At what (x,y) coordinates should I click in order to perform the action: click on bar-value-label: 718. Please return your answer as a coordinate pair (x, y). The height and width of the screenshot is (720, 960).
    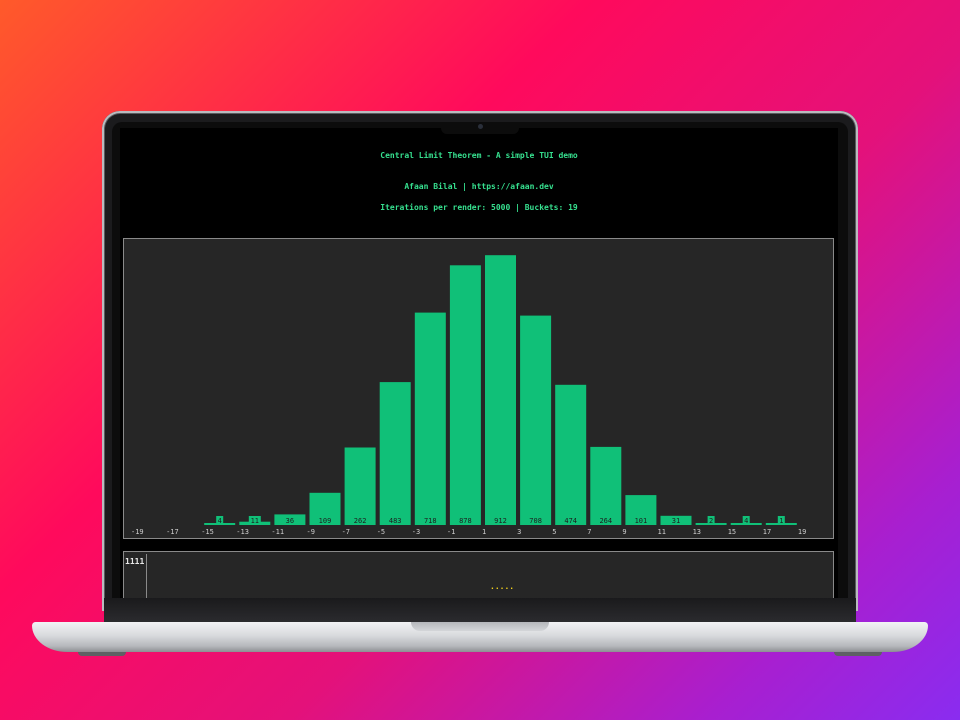
    Looking at the image, I should click on (430, 521).